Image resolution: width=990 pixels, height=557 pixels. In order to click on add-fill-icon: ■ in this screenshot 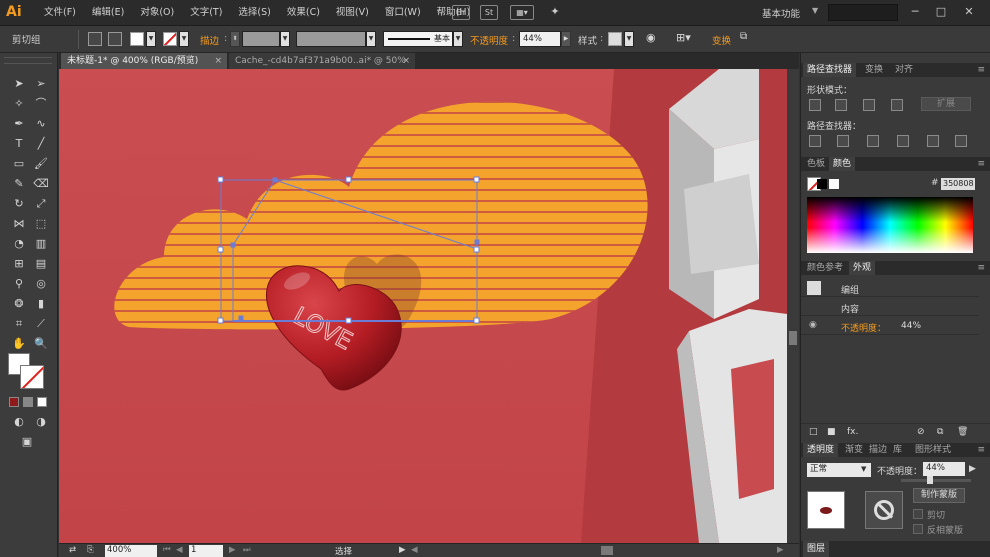, I will do `click(831, 432)`.